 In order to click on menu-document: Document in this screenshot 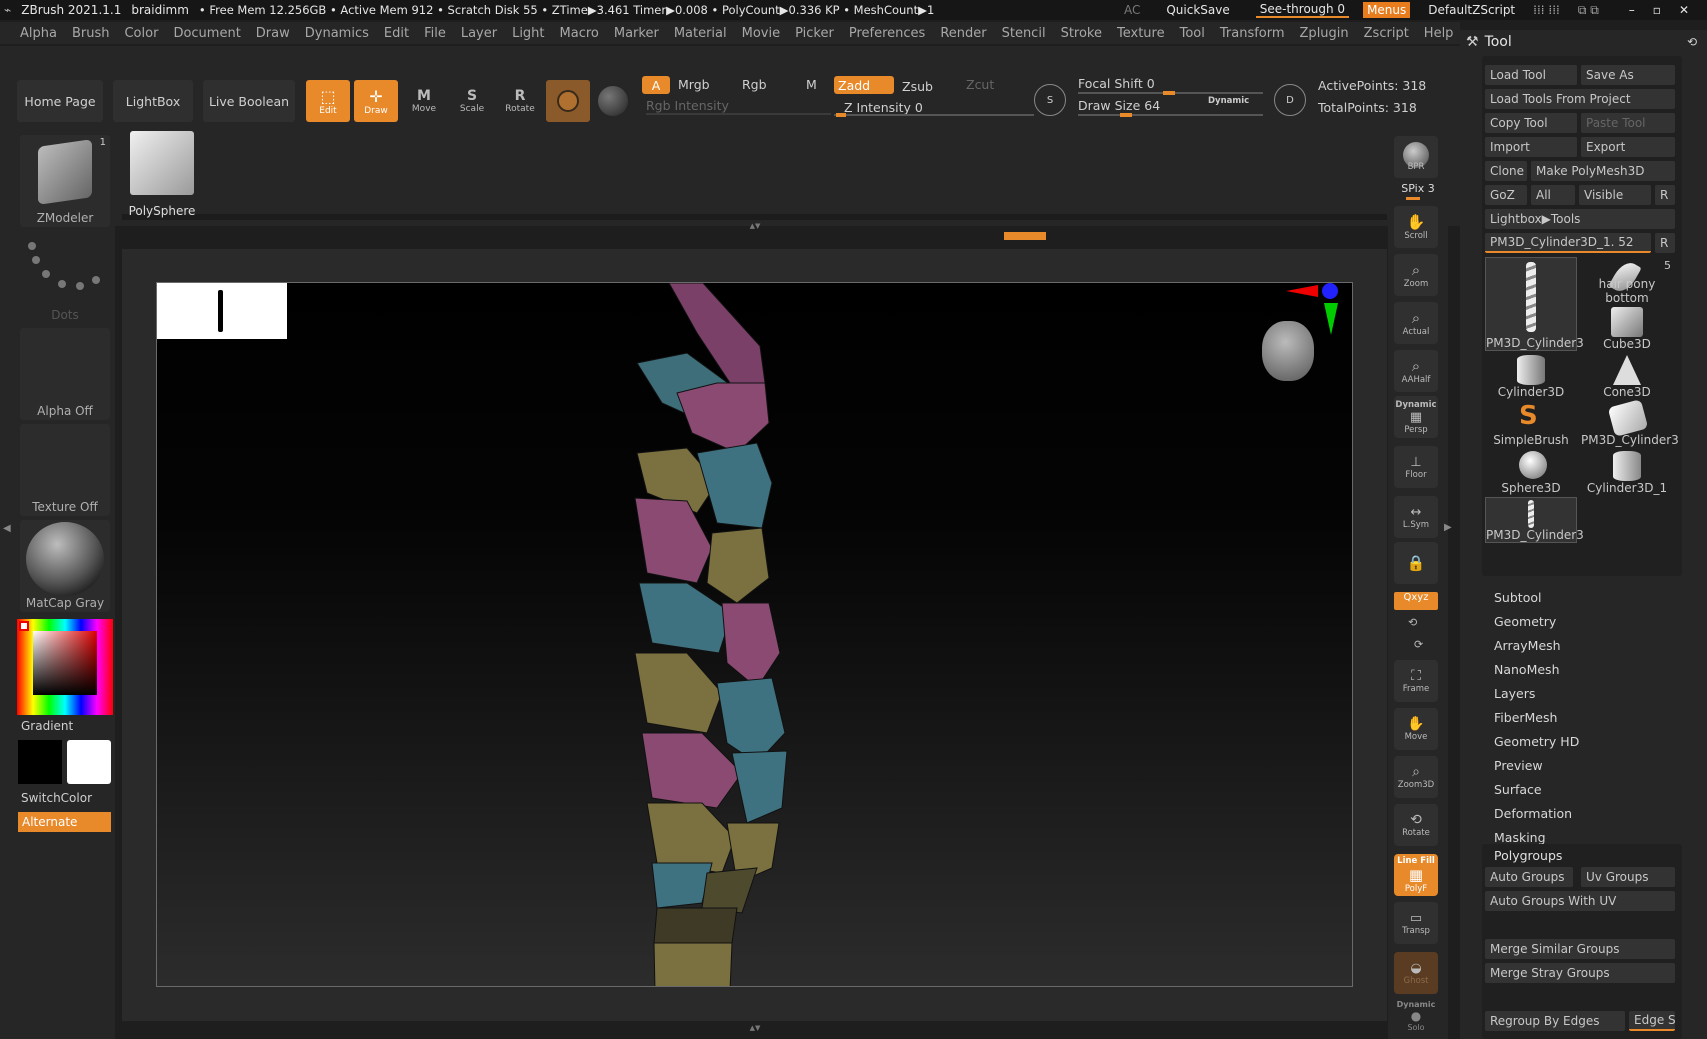, I will do `click(206, 33)`.